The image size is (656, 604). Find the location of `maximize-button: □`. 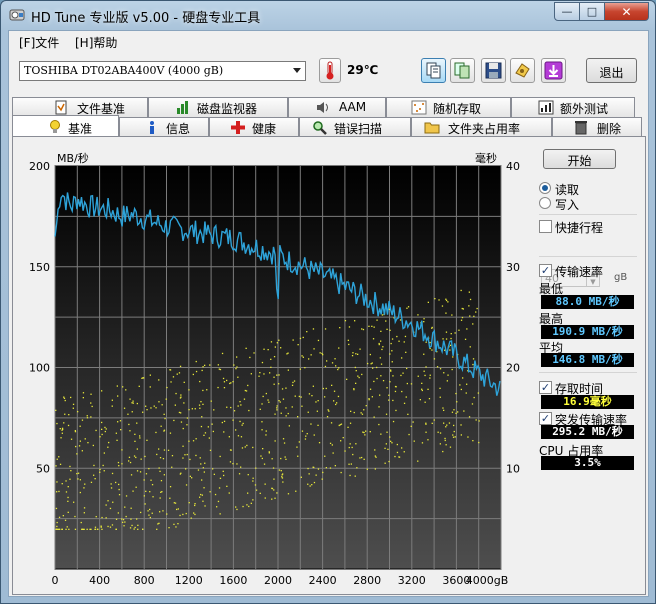

maximize-button: □ is located at coordinates (592, 11).